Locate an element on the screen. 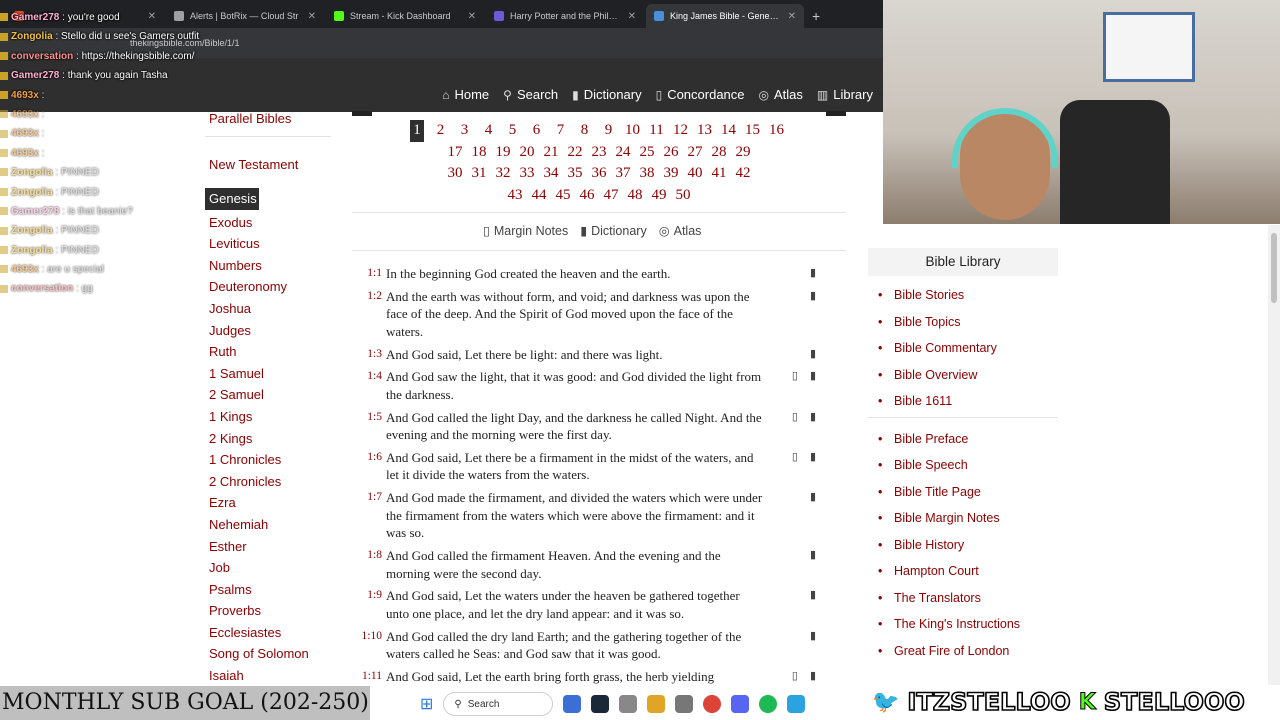 The image size is (1280, 720). chapter-link: 5 is located at coordinates (512, 131).